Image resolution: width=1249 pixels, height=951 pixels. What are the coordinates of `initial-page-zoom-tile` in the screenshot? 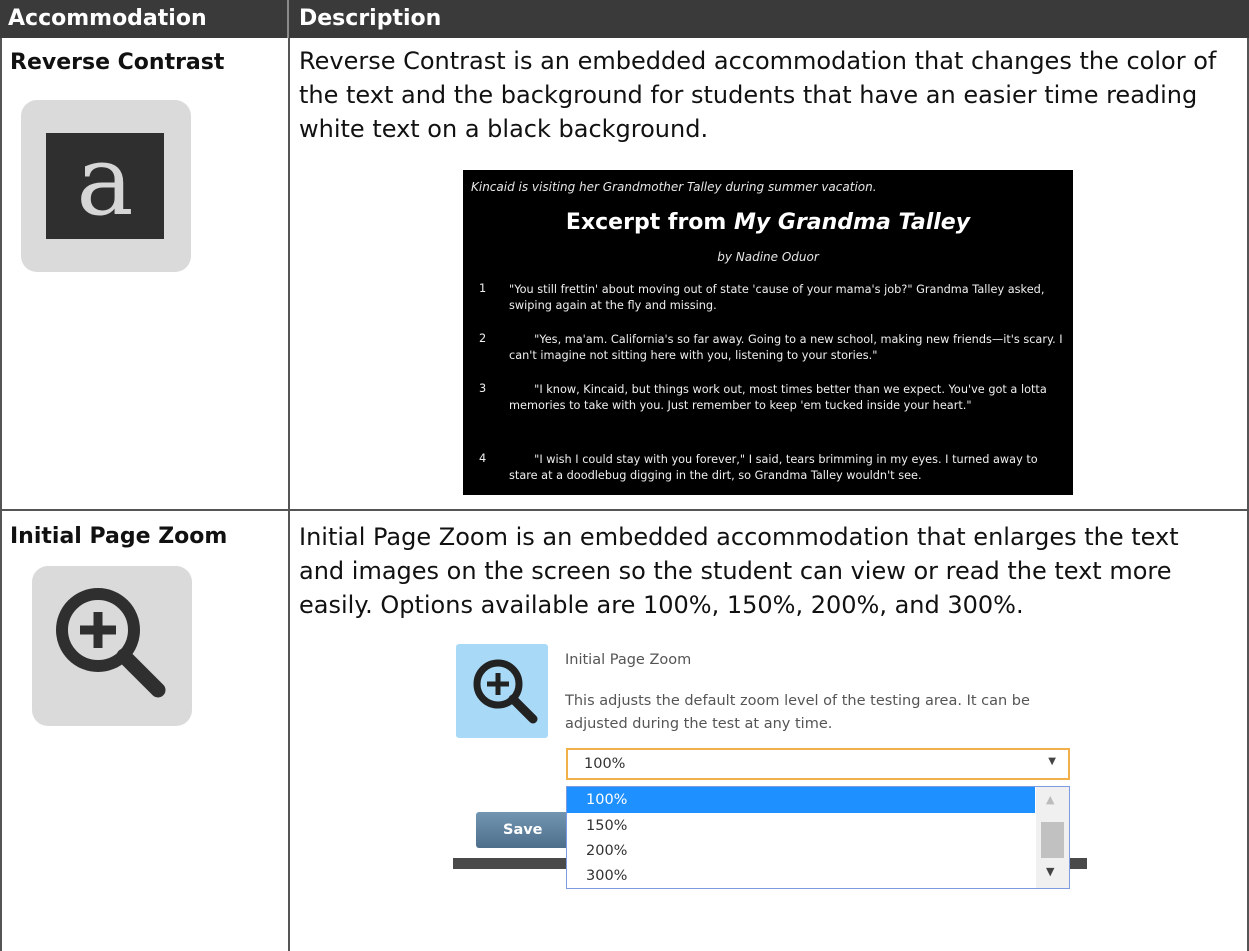 It's located at (112, 646).